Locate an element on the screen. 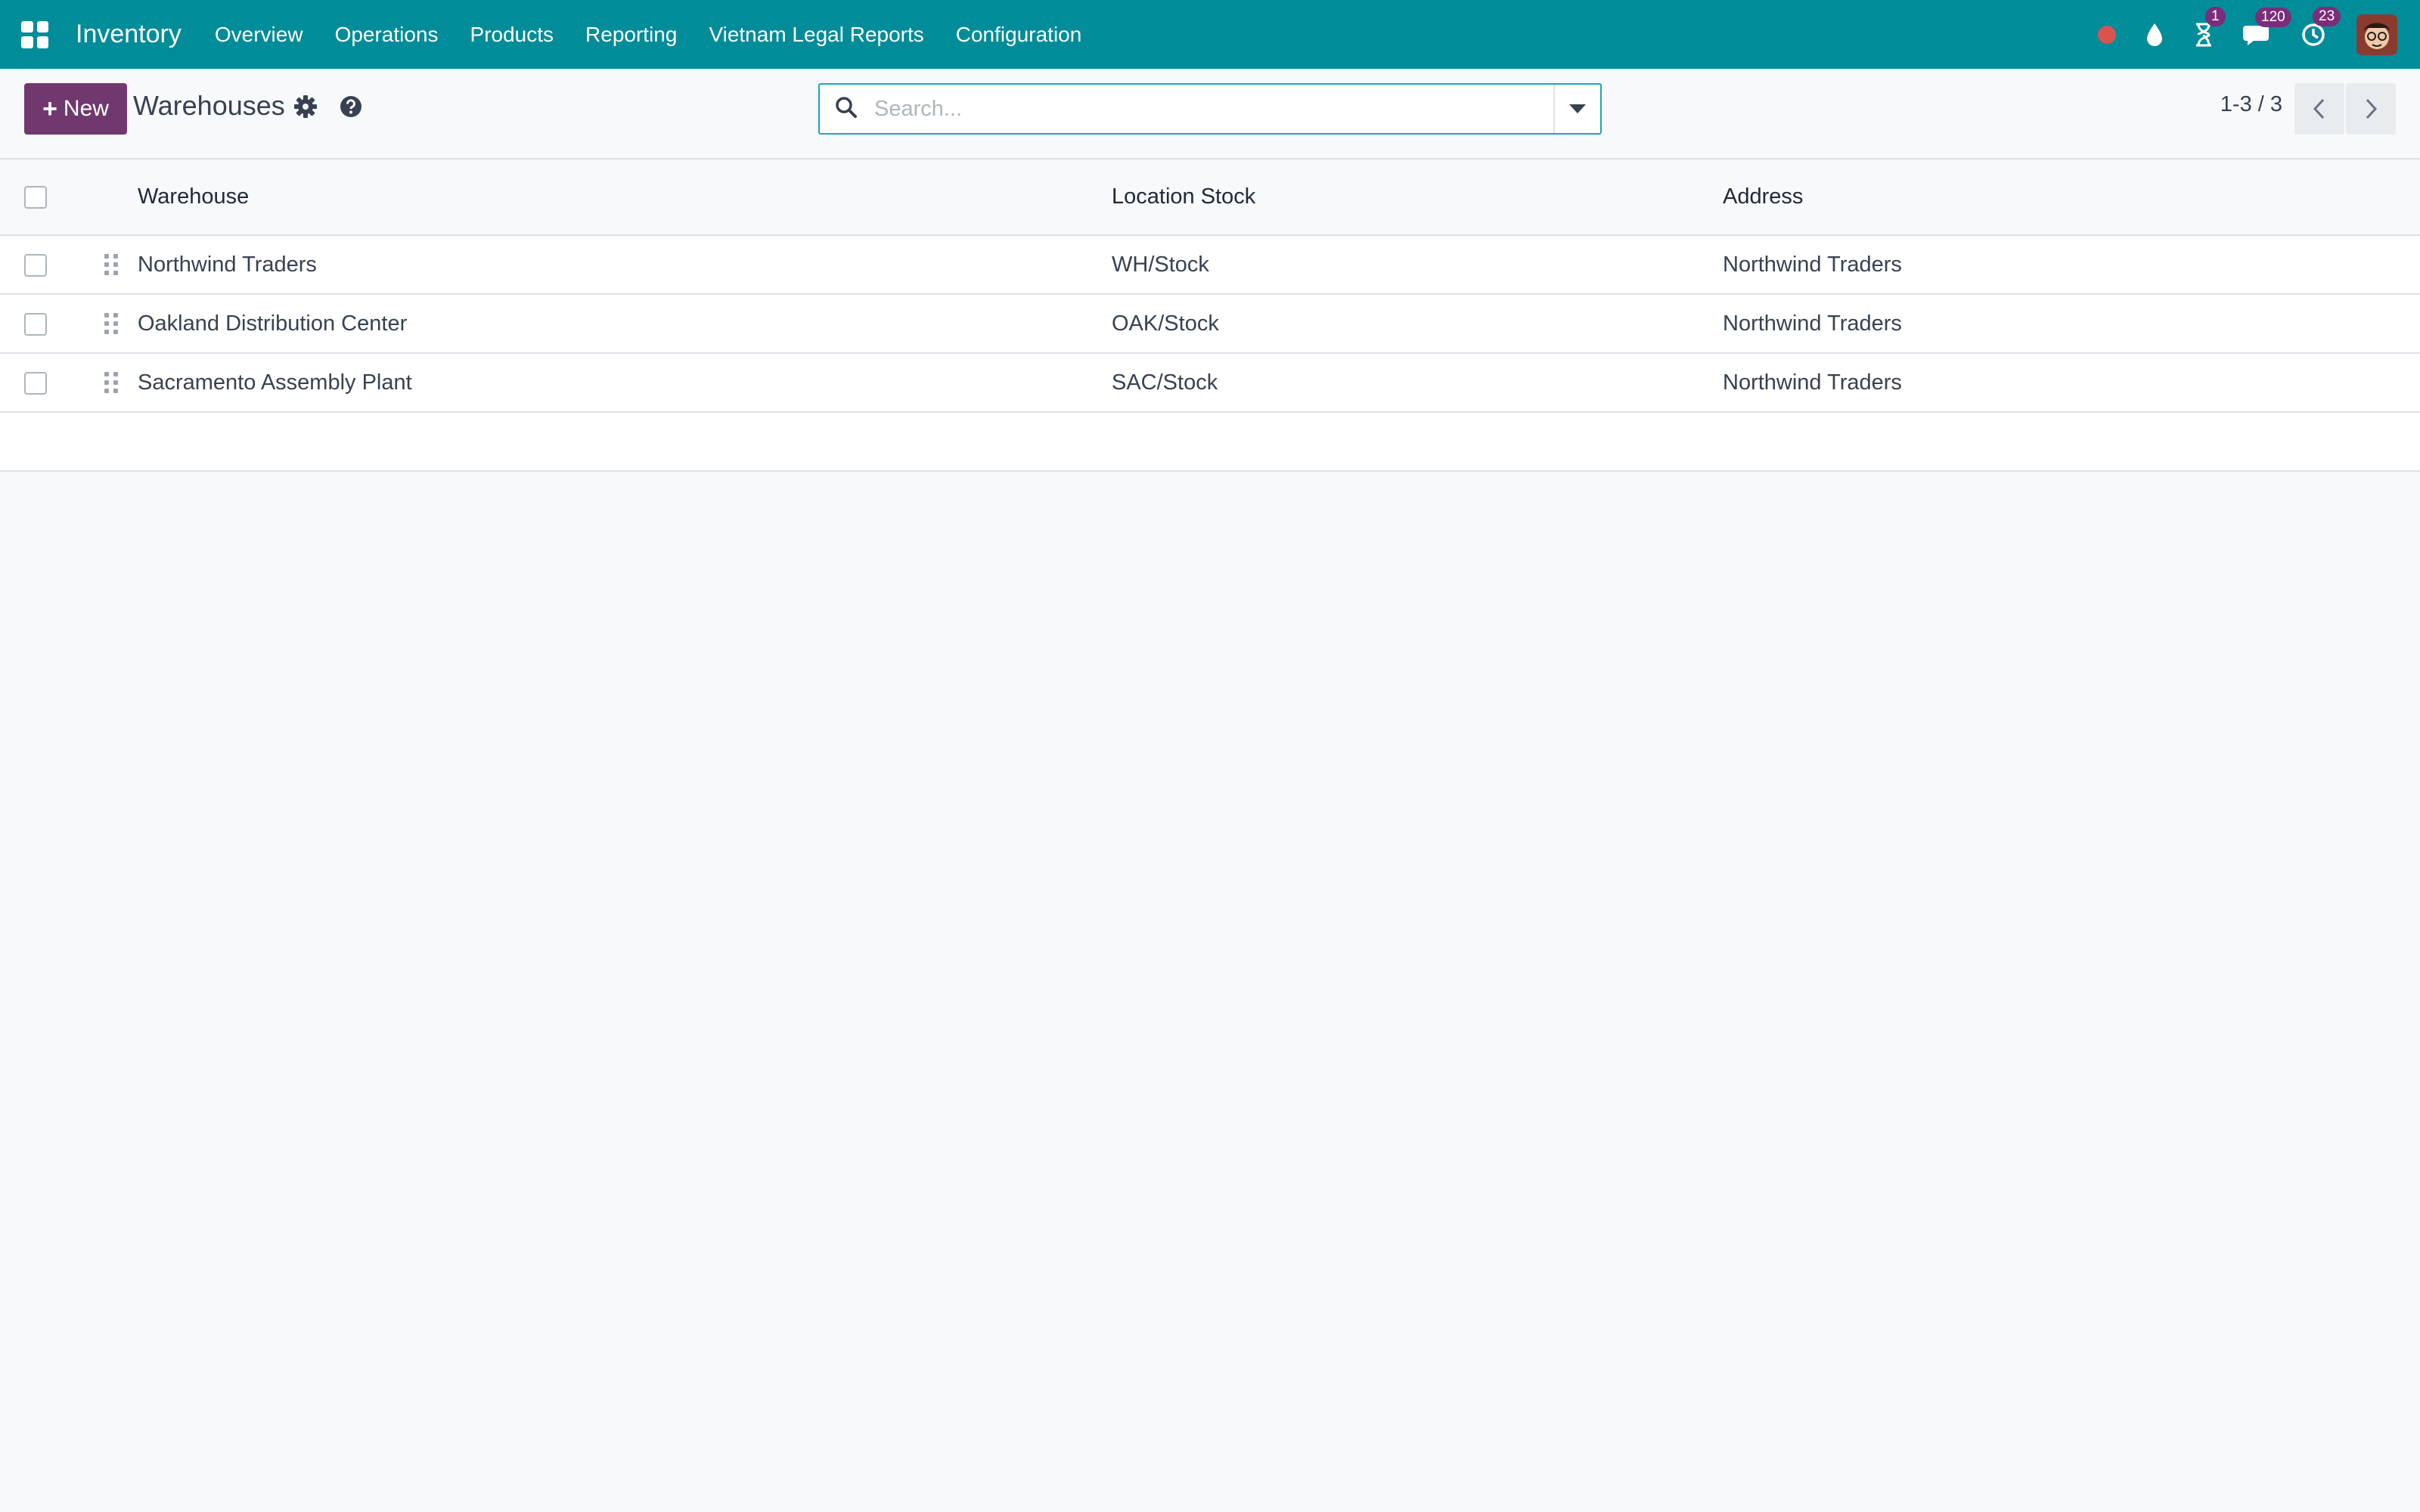 The height and width of the screenshot is (1512, 2420). chevron-right-icon is located at coordinates (2372, 109).